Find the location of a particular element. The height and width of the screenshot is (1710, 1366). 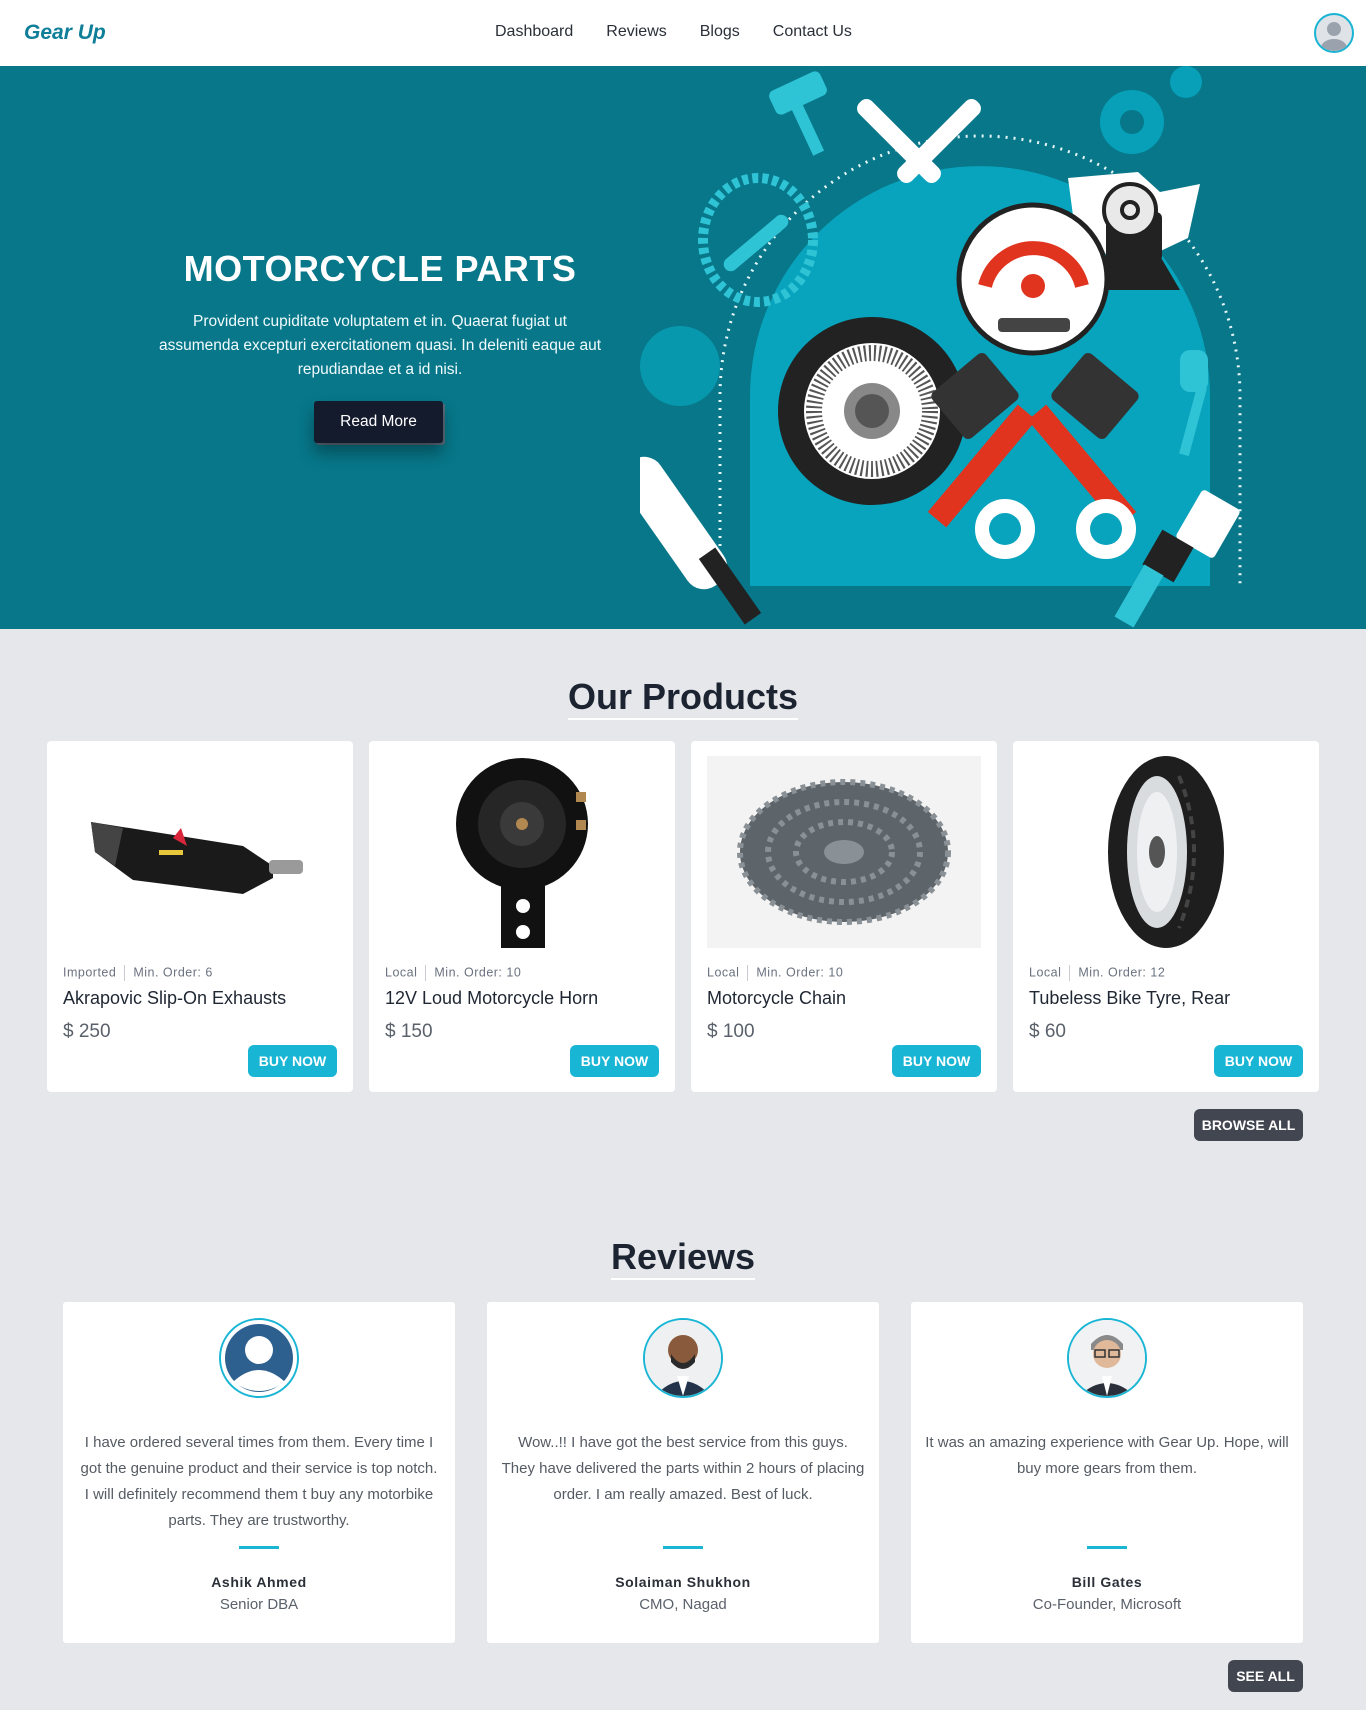

reviewer-role: CMO, Nagad is located at coordinates (683, 1604).